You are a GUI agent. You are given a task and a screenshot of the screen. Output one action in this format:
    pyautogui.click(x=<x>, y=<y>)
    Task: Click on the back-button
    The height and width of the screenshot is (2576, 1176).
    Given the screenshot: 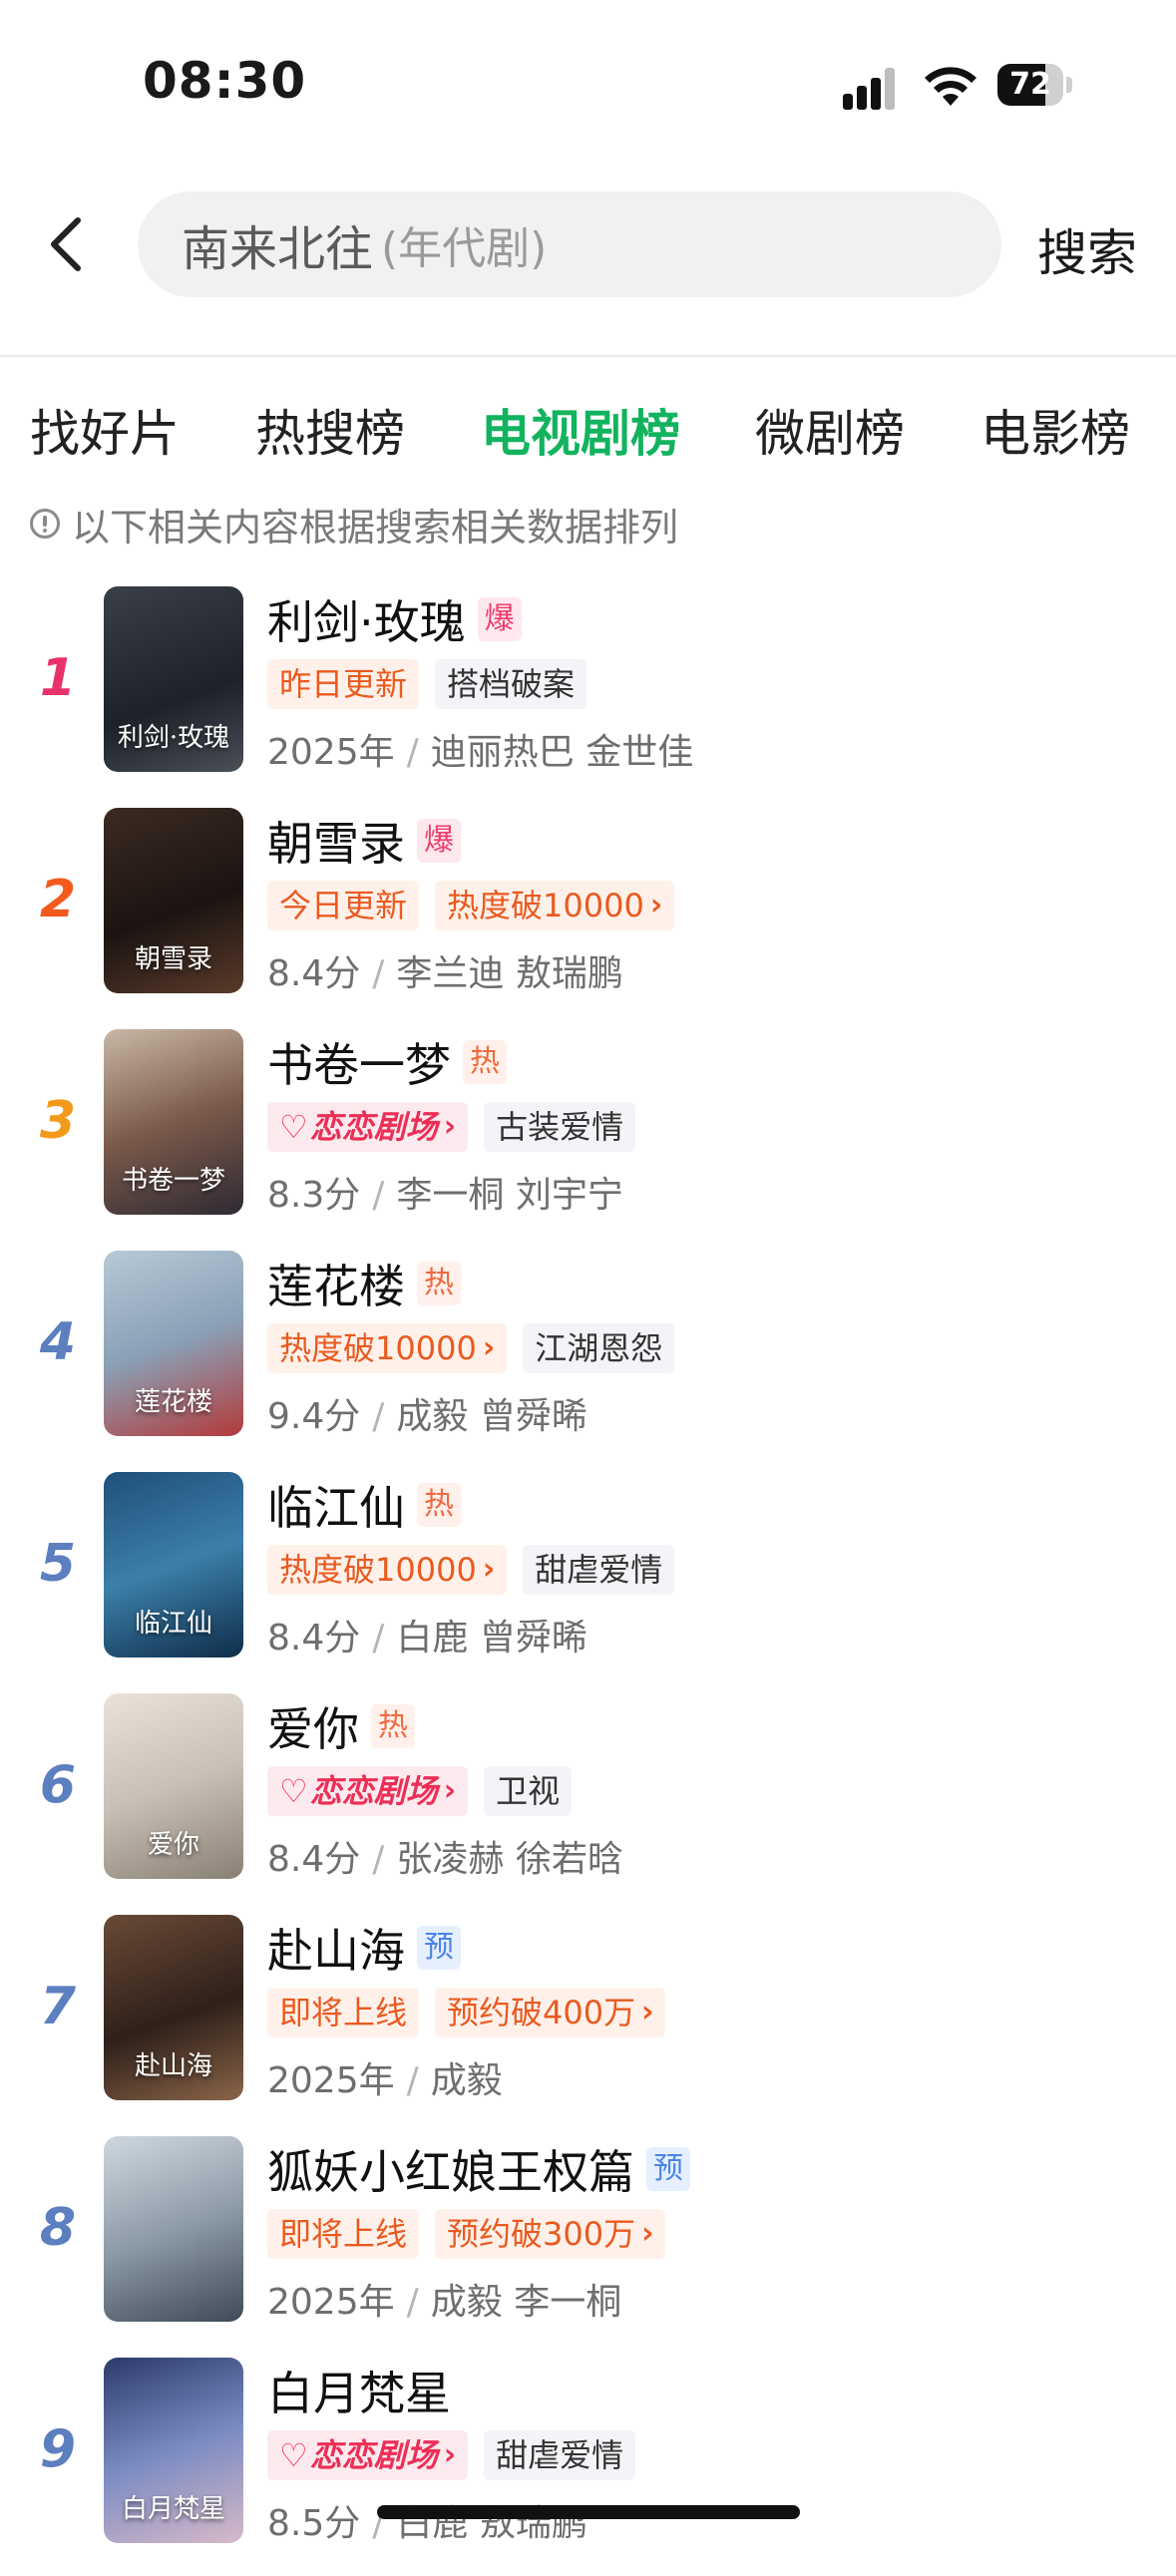 What is the action you would take?
    pyautogui.click(x=66, y=244)
    